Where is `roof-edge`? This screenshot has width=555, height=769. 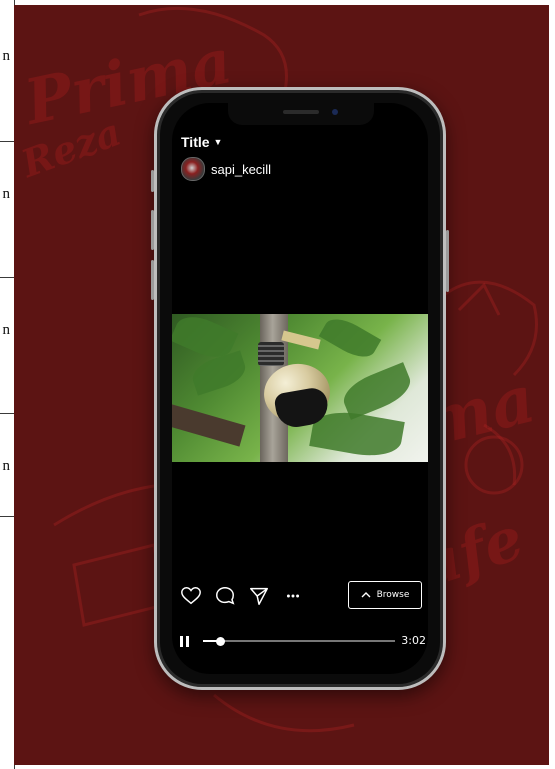 roof-edge is located at coordinates (209, 425).